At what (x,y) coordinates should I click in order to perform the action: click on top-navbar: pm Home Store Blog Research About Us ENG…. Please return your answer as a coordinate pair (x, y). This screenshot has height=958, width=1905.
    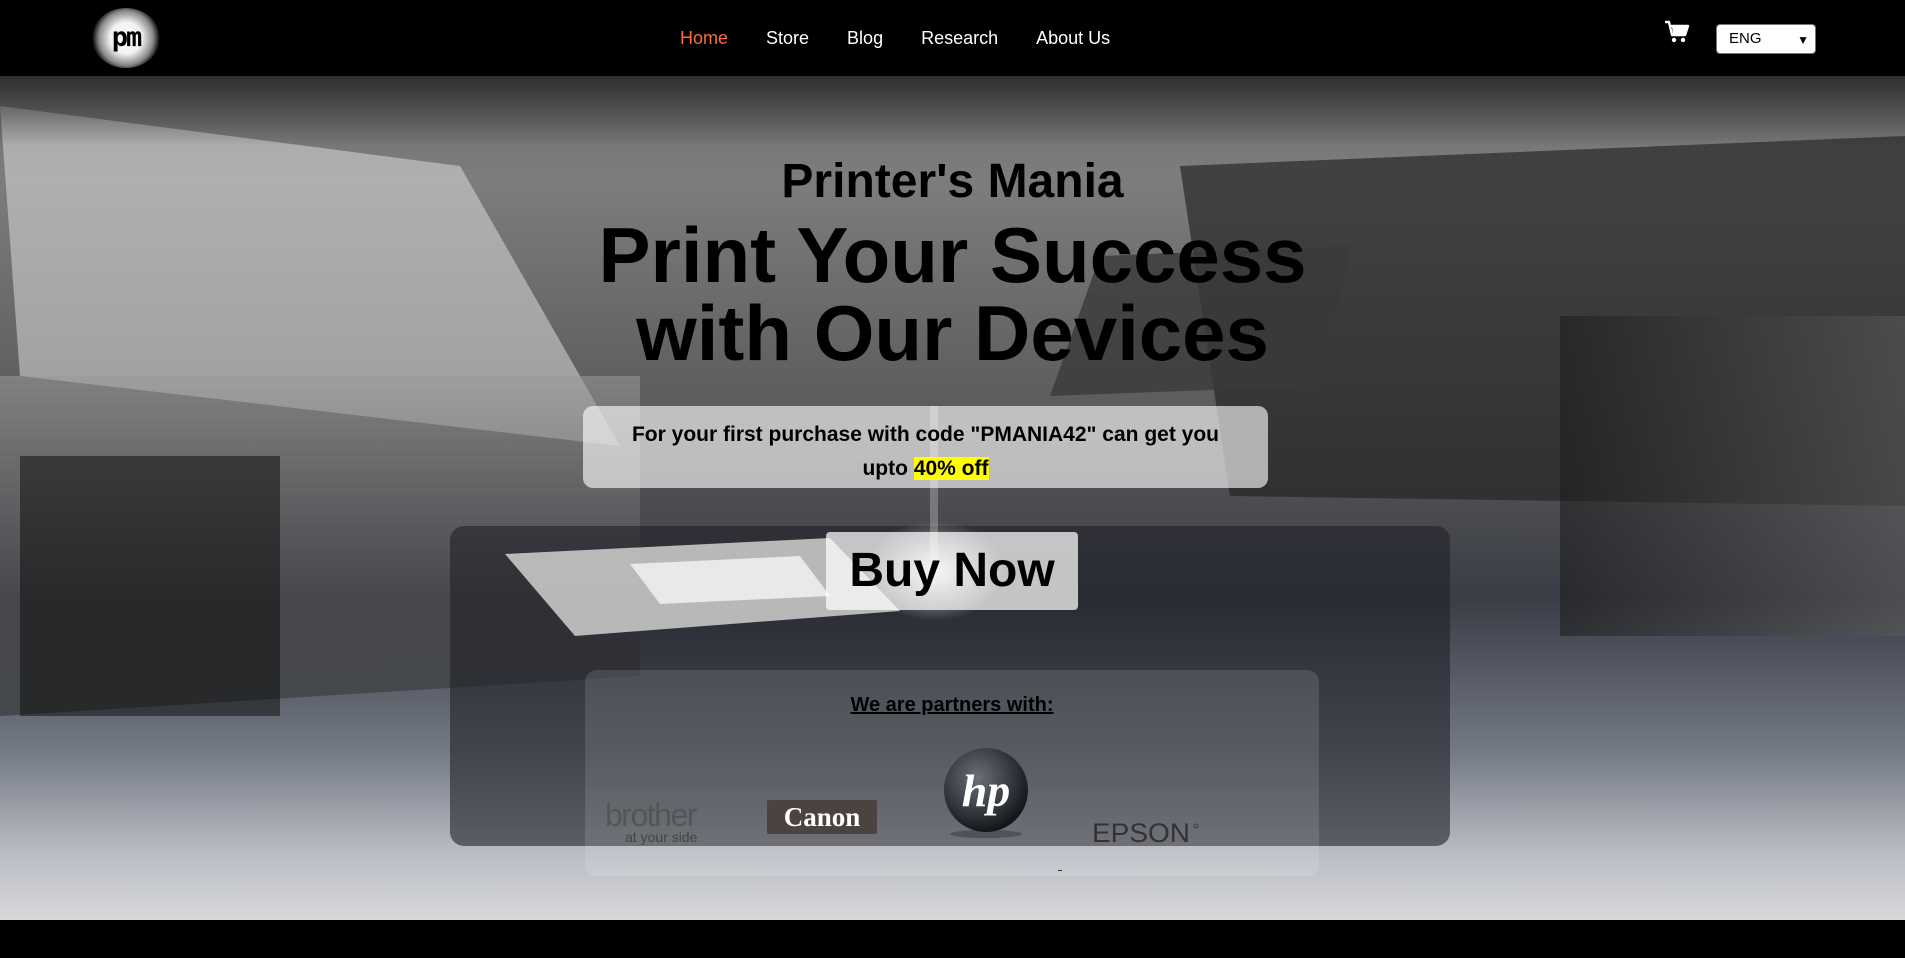
    Looking at the image, I should click on (952, 38).